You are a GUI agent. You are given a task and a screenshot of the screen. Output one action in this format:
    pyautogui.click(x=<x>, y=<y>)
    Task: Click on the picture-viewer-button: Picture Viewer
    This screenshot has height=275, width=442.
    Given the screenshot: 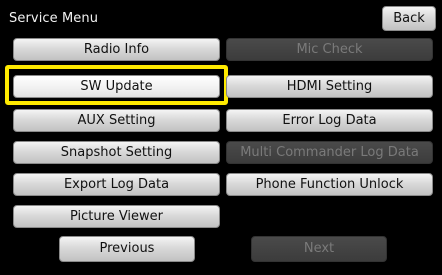 What is the action you would take?
    pyautogui.click(x=116, y=216)
    